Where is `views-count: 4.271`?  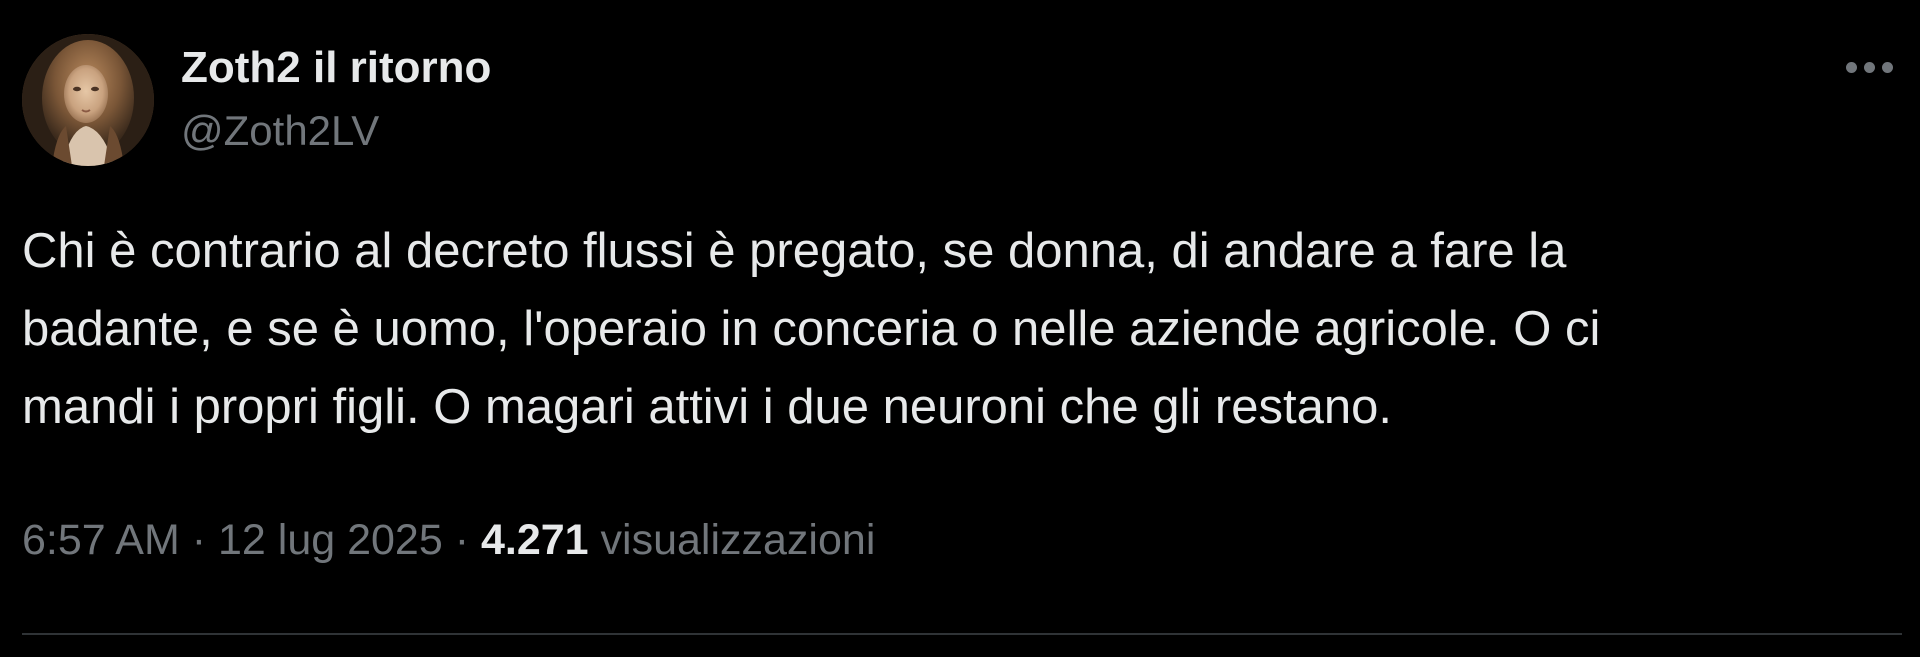 views-count: 4.271 is located at coordinates (534, 540).